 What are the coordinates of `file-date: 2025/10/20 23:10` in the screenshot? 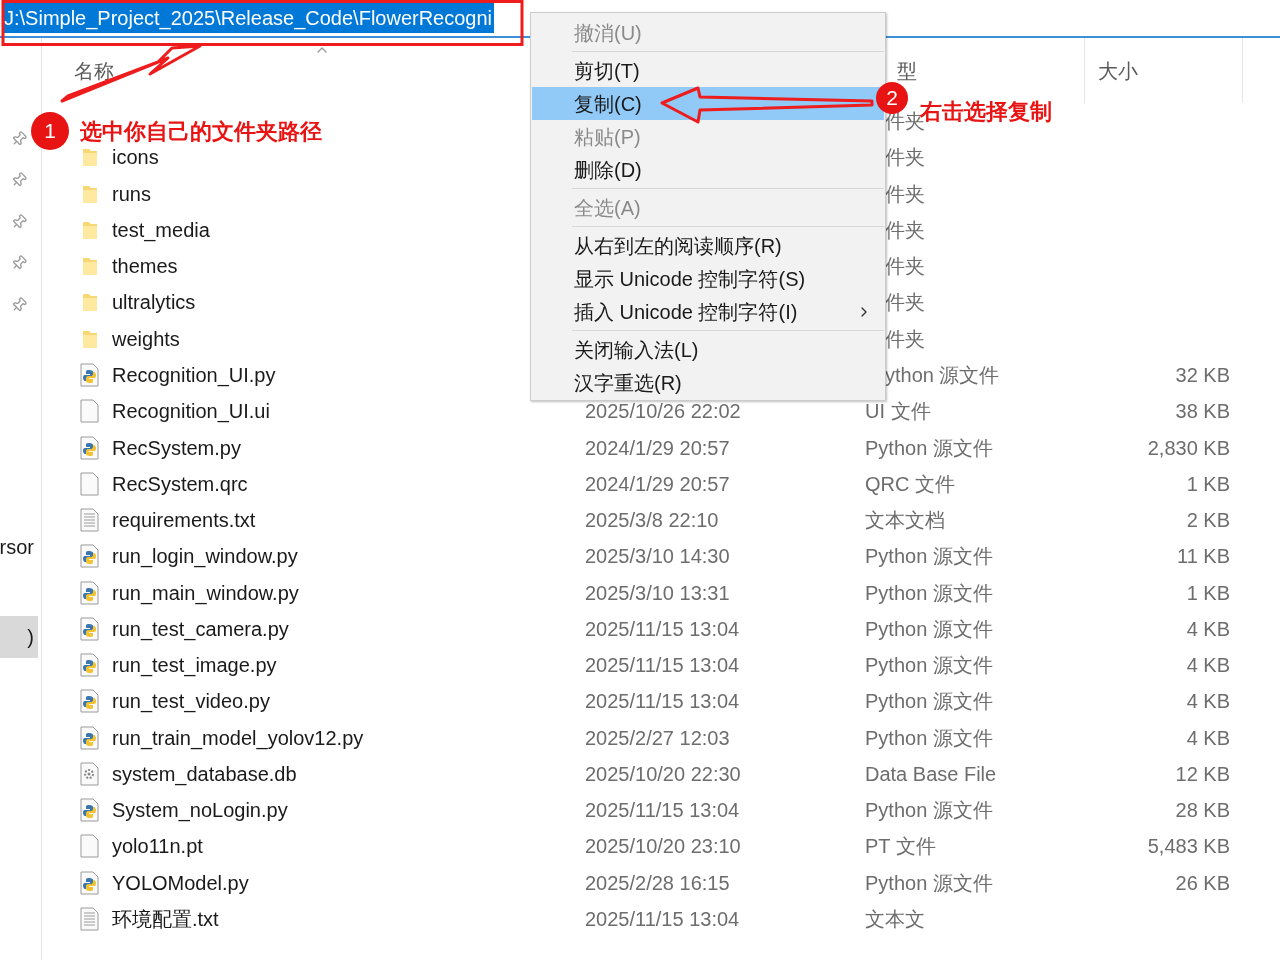 It's located at (663, 846).